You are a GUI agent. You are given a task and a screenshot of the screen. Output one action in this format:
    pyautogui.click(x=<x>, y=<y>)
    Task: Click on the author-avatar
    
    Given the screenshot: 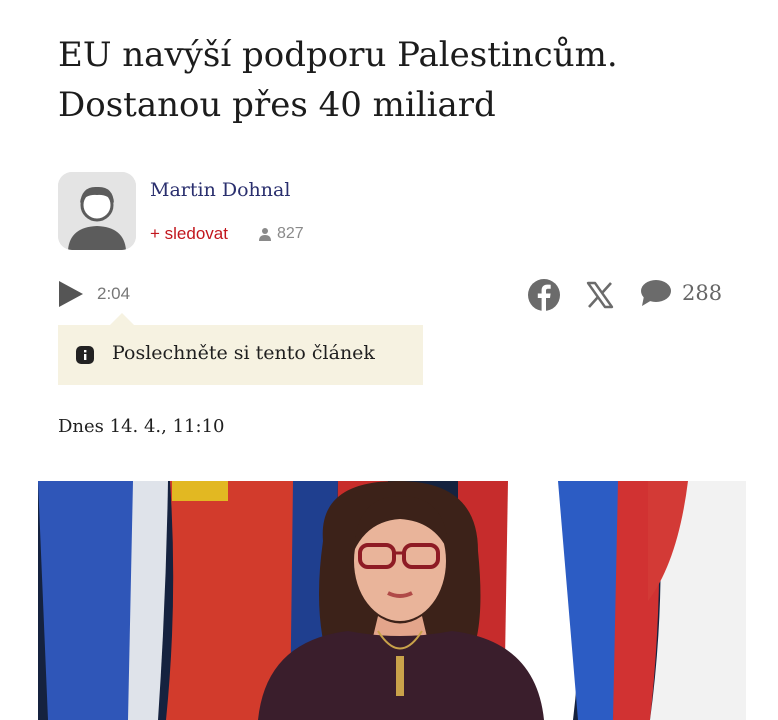 What is the action you would take?
    pyautogui.click(x=97, y=211)
    